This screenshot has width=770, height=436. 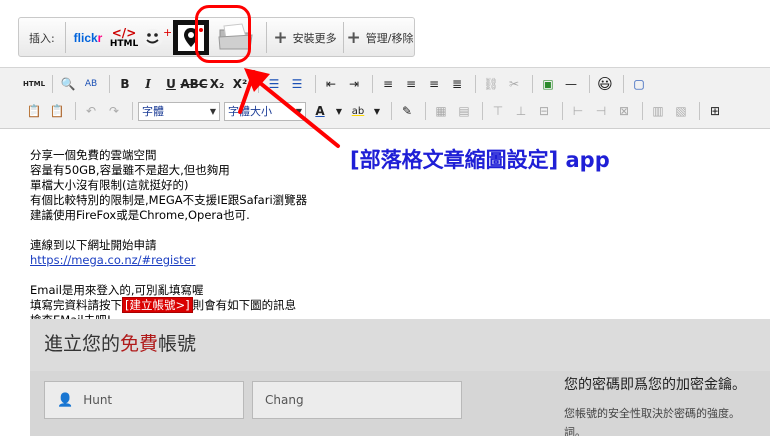 I want to click on link-icon: ⛓, so click(x=491, y=84).